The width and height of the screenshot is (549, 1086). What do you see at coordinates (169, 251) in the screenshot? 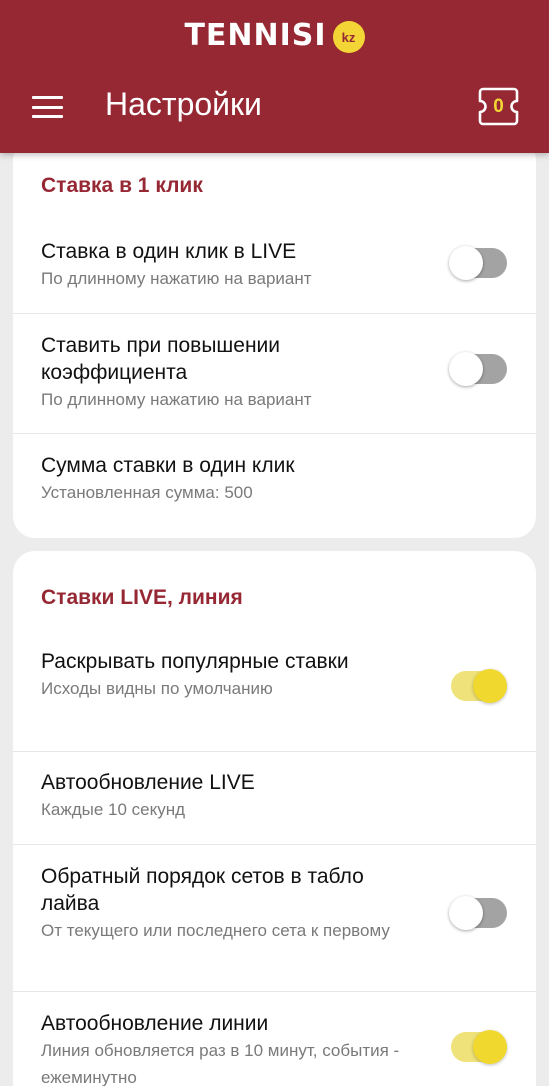
I see `setting-title: Ставка в один клик в LIVE` at bounding box center [169, 251].